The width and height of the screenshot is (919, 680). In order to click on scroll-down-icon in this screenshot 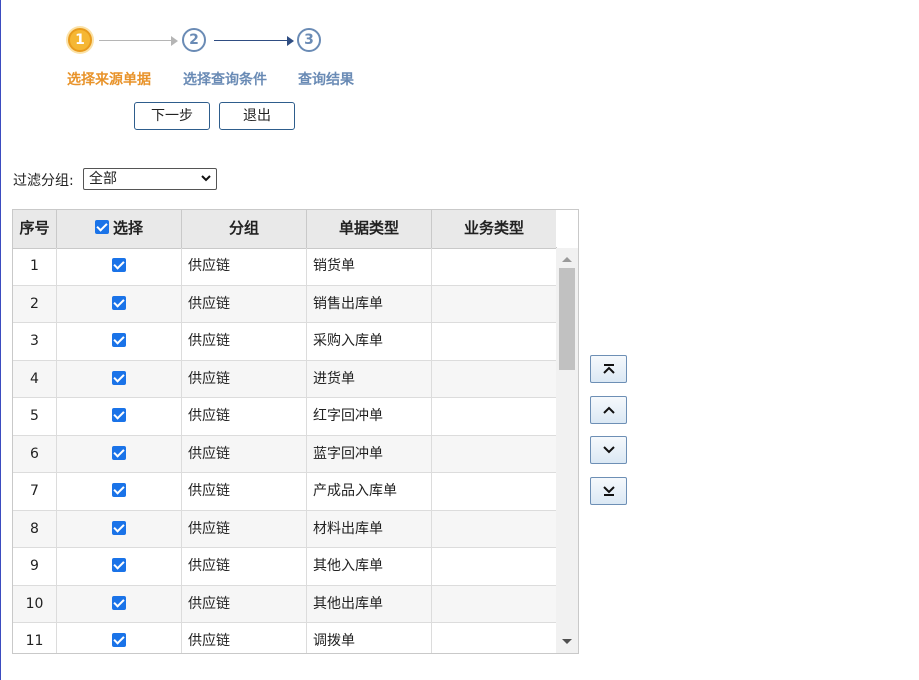, I will do `click(567, 641)`.